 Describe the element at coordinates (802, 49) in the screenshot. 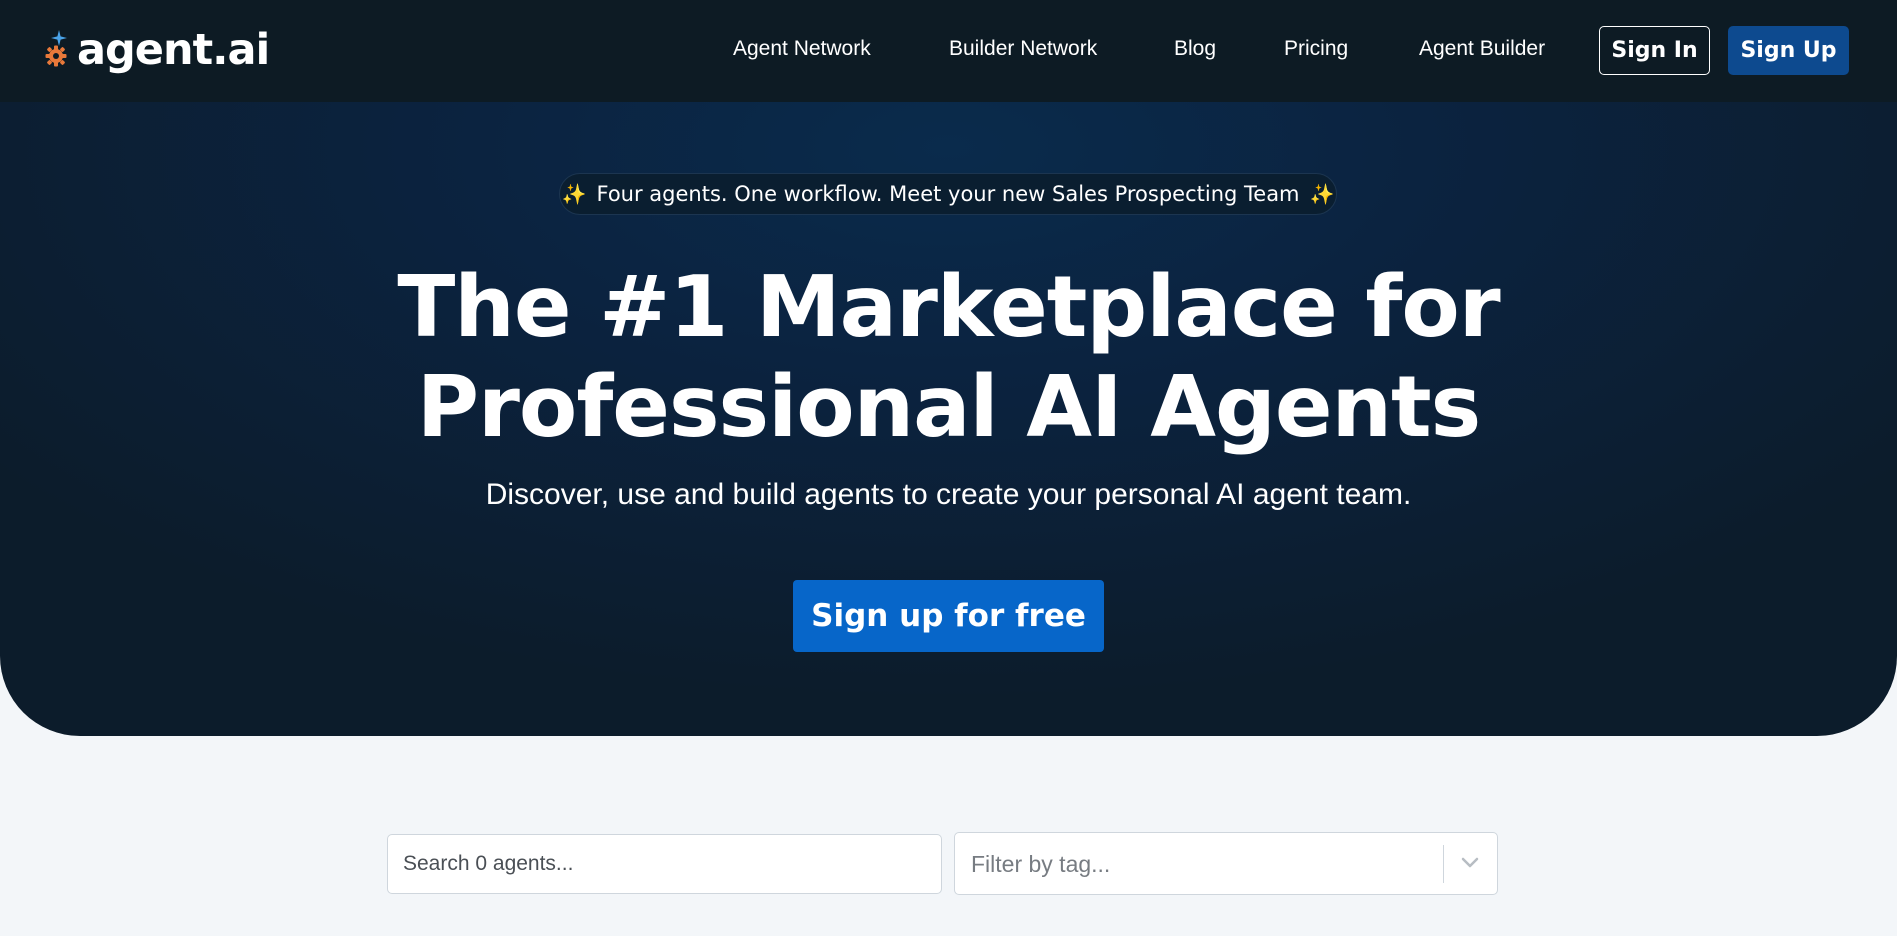

I see `nav-link-agent-network: Agent Network` at that location.